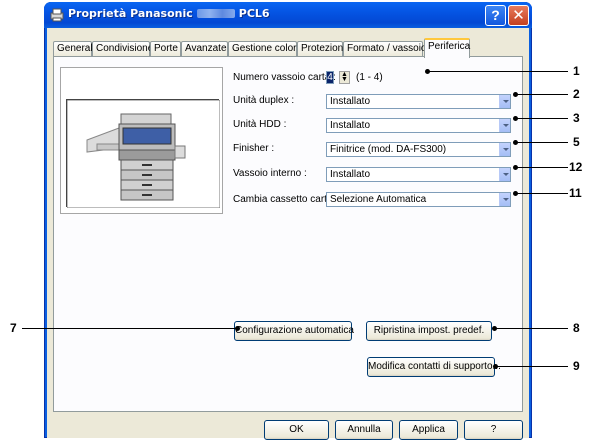 This screenshot has height=440, width=599. What do you see at coordinates (369, 77) in the screenshot?
I see `tray-count-range: (1 - 4)` at bounding box center [369, 77].